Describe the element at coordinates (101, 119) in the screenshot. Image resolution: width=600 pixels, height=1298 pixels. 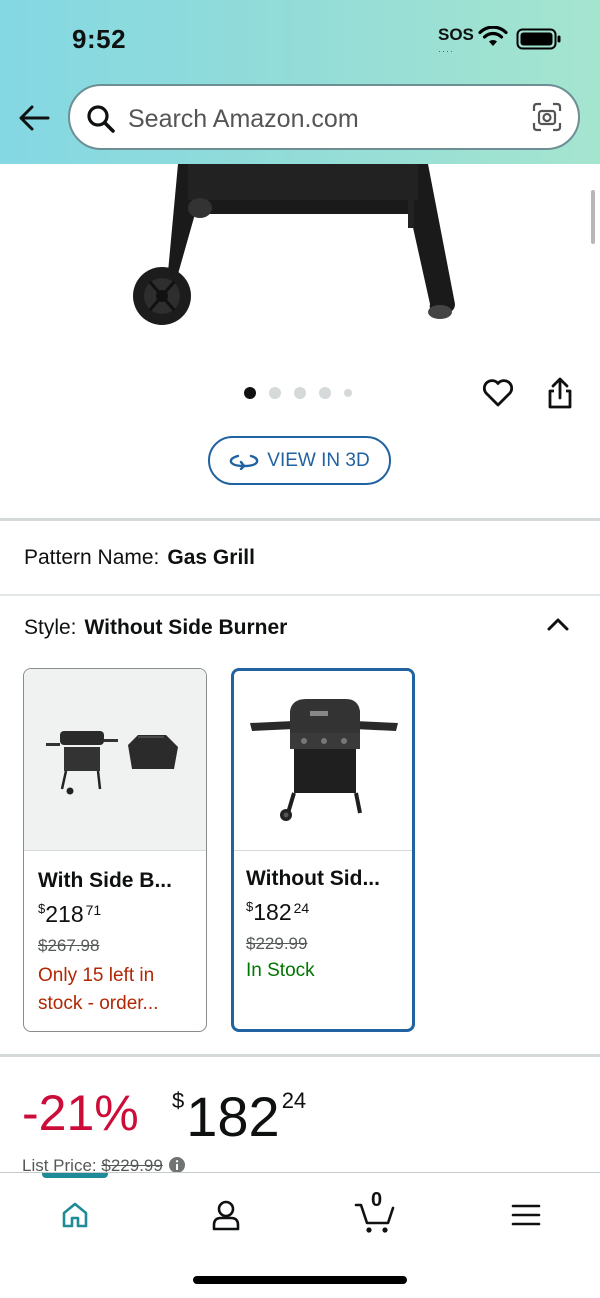
I see `search-icon` at that location.